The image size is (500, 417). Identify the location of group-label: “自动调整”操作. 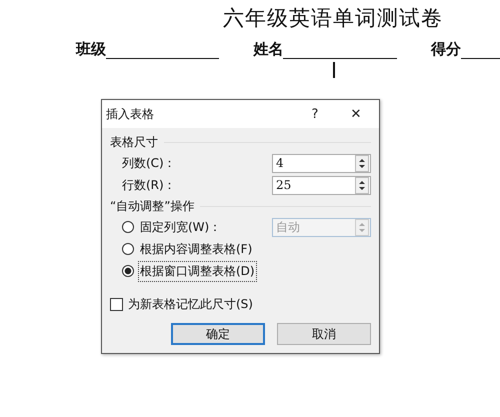
(152, 206).